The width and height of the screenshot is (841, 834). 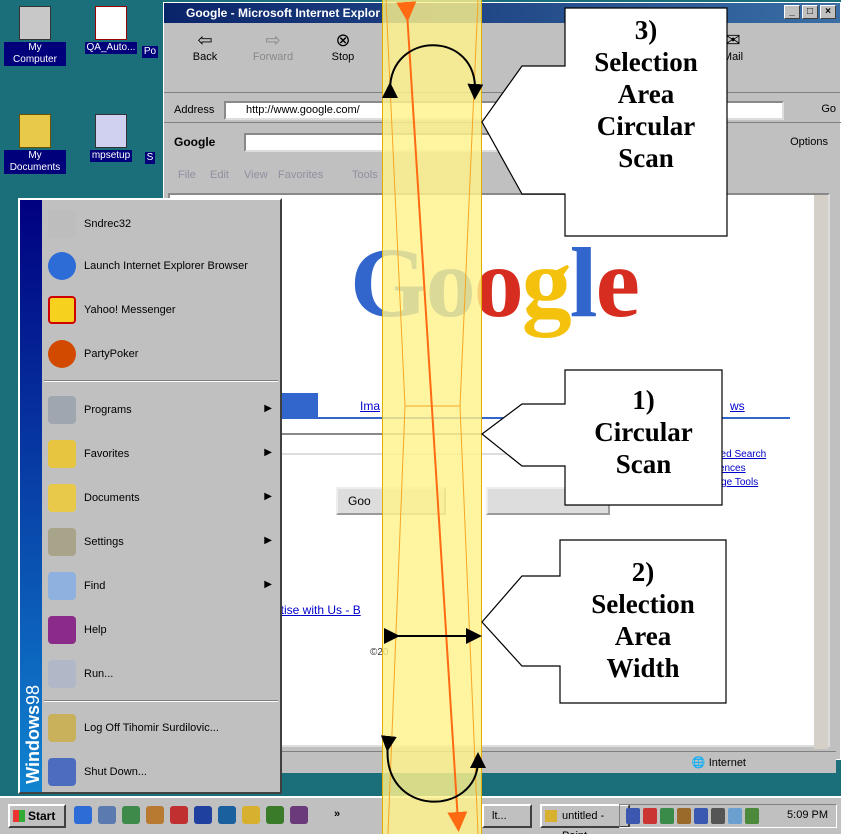 What do you see at coordinates (643, 432) in the screenshot?
I see `callout-circular-scan: 1) Circular Scan` at bounding box center [643, 432].